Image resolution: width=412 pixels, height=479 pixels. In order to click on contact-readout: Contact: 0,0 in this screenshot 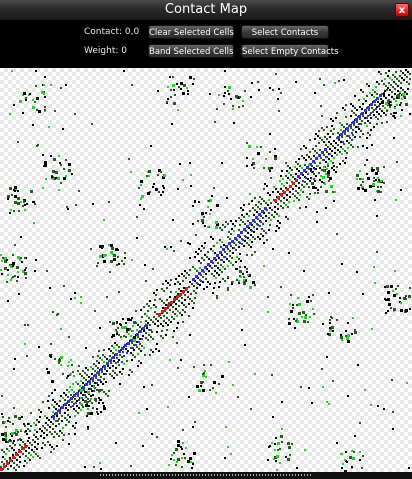, I will do `click(112, 32)`.